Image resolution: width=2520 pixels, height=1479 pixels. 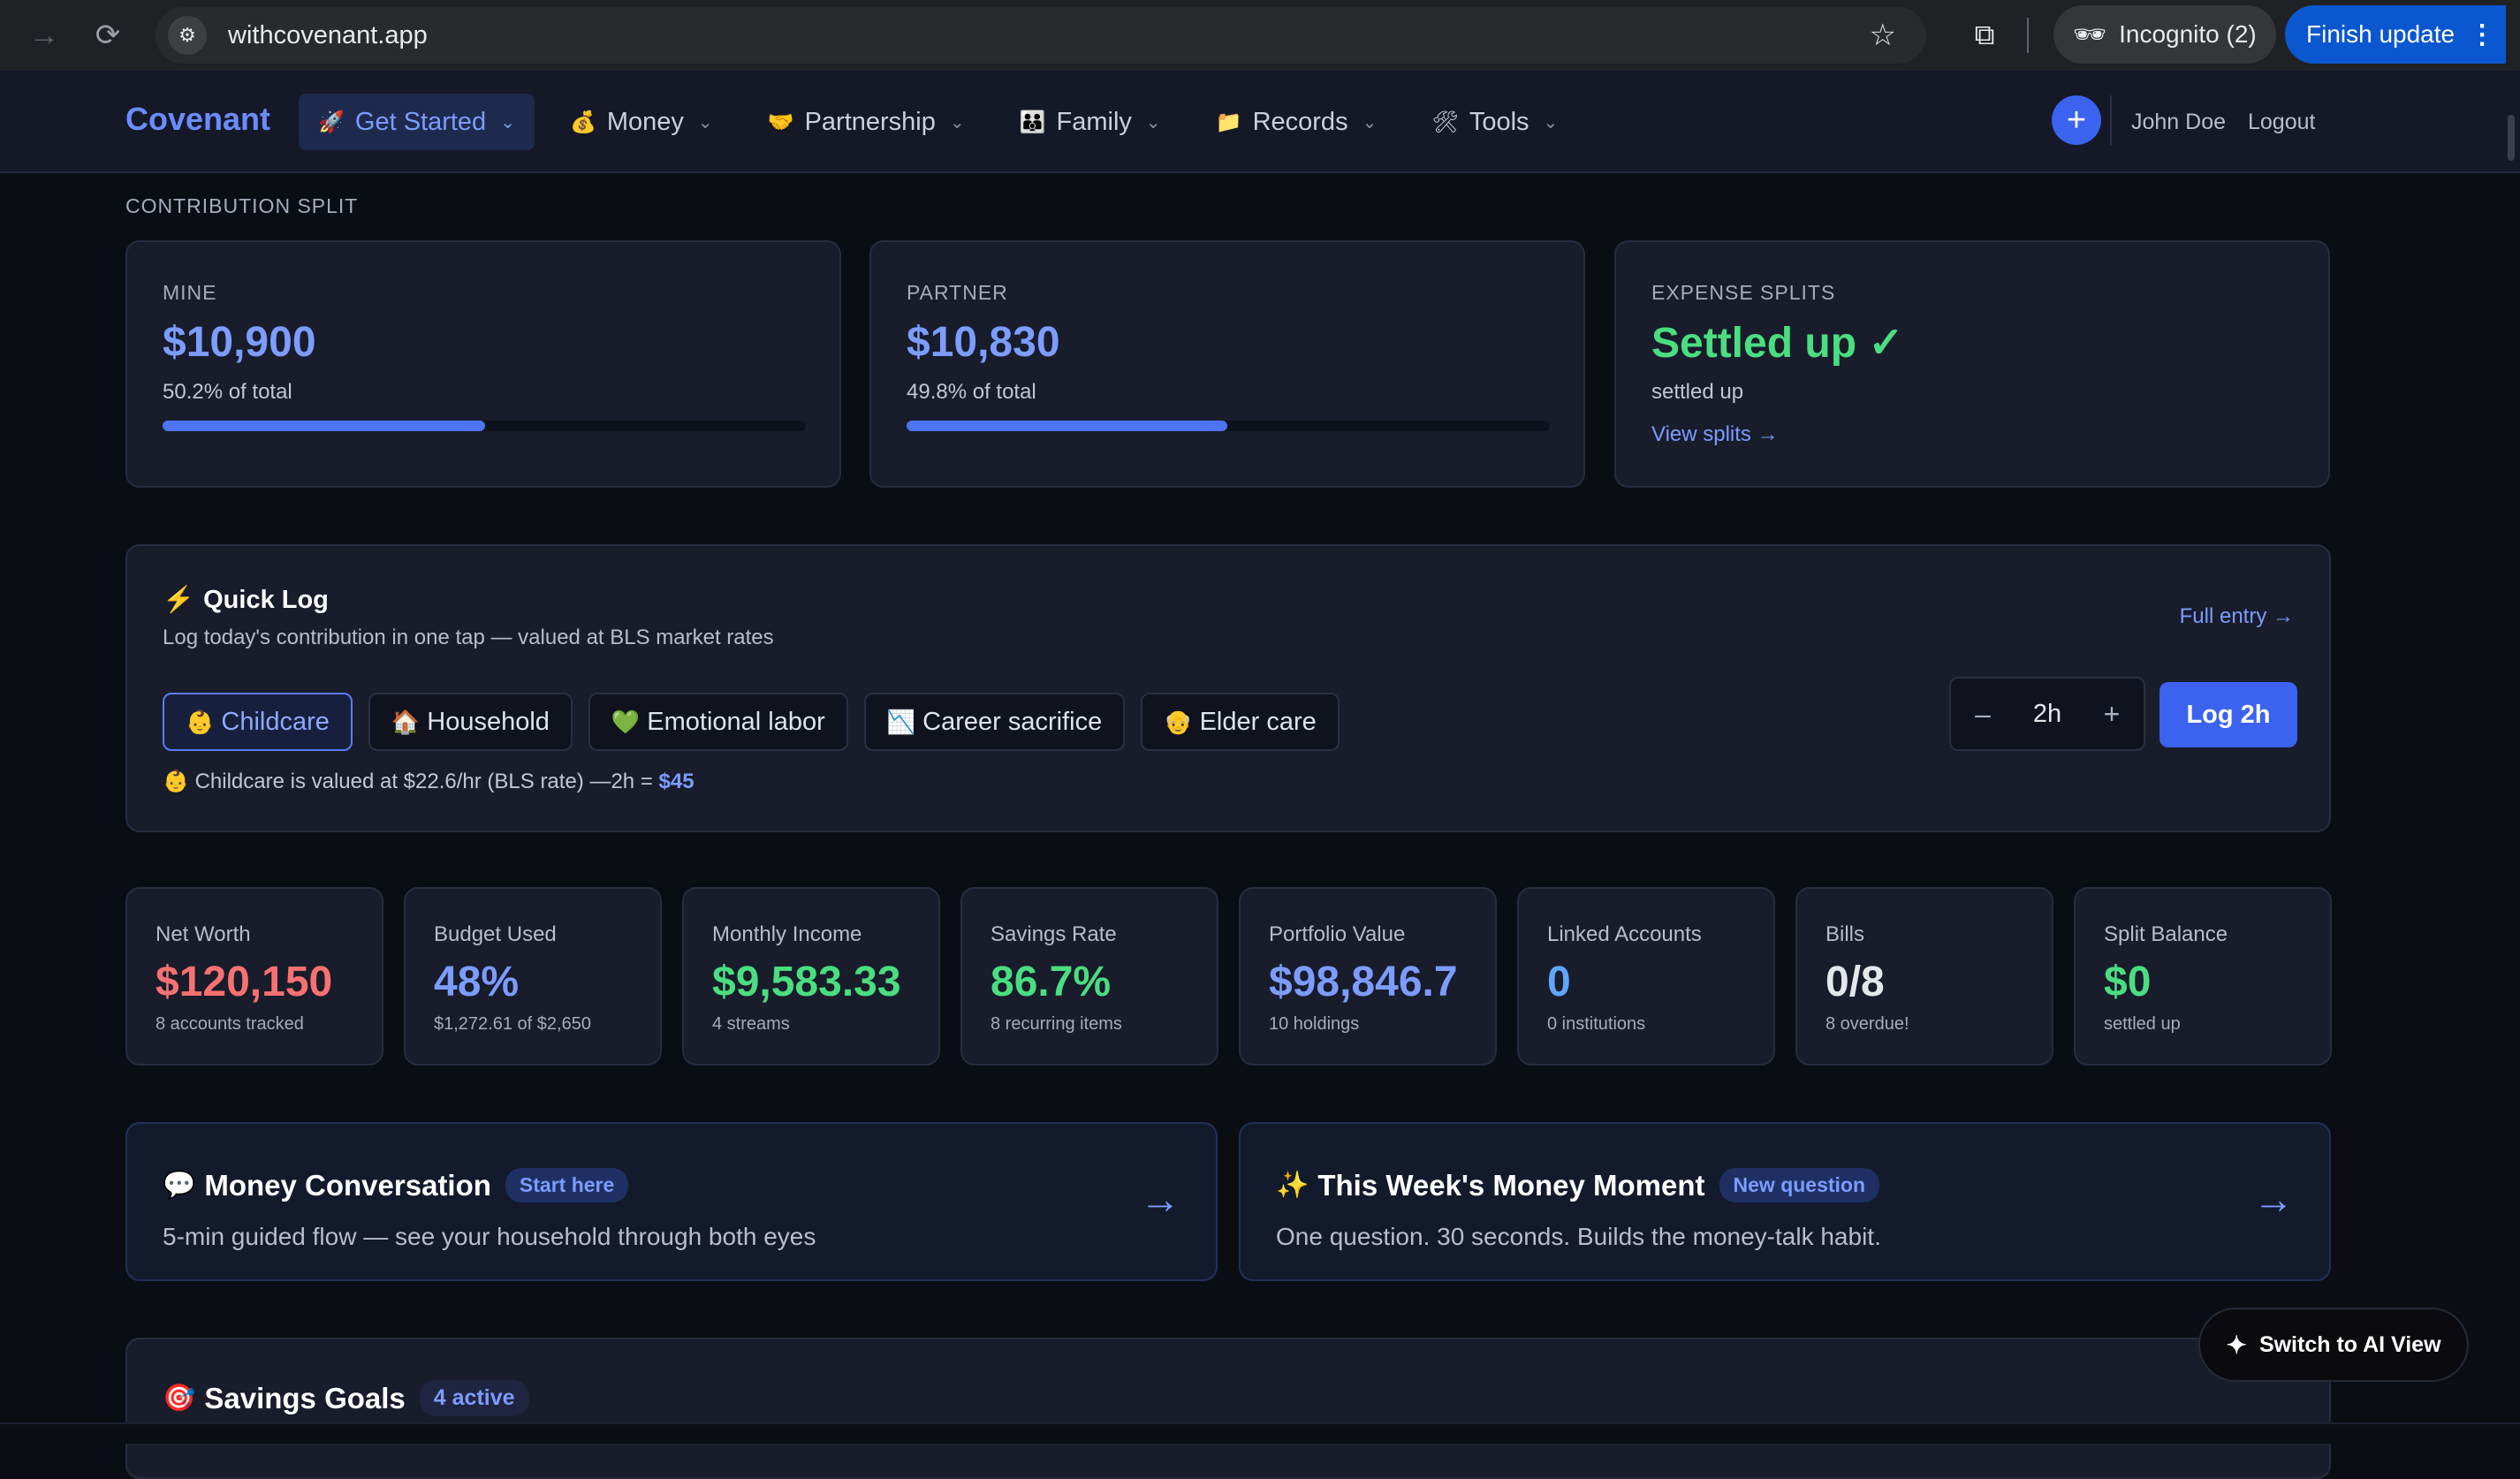 I want to click on cast-icon: ⧉, so click(x=1985, y=35).